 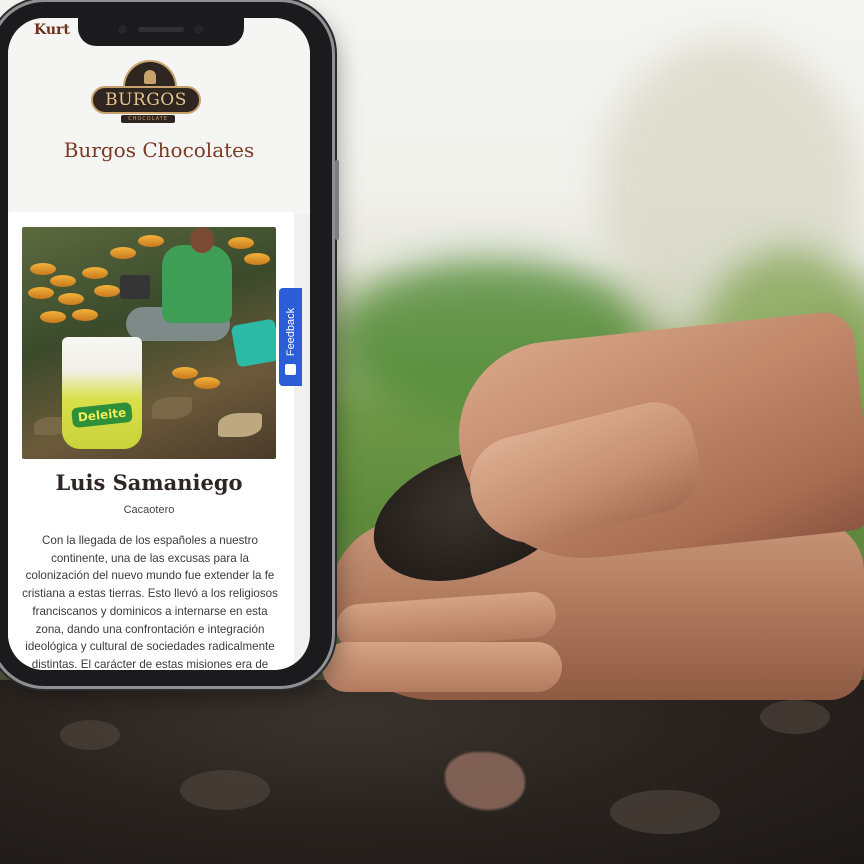 What do you see at coordinates (291, 332) in the screenshot?
I see `feedback-label: Feedback` at bounding box center [291, 332].